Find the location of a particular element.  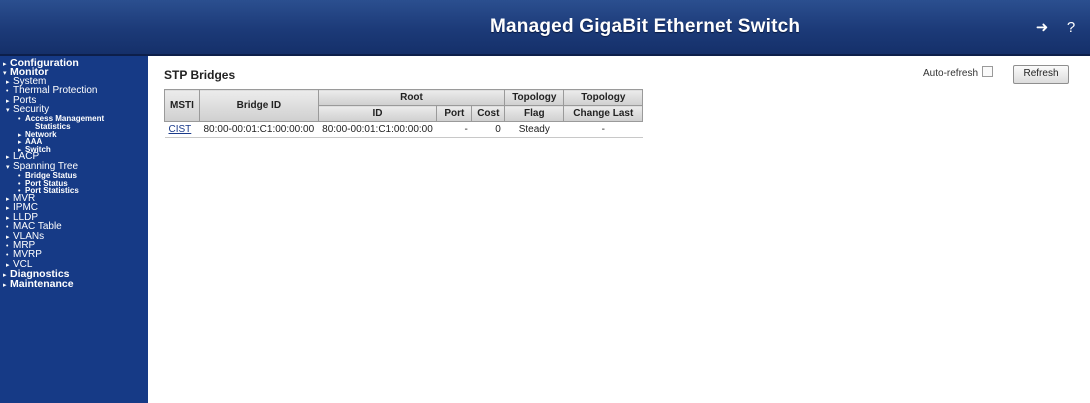

bridge-id-cell: 80:00-00:01:C1:00:00:00 is located at coordinates (259, 129).